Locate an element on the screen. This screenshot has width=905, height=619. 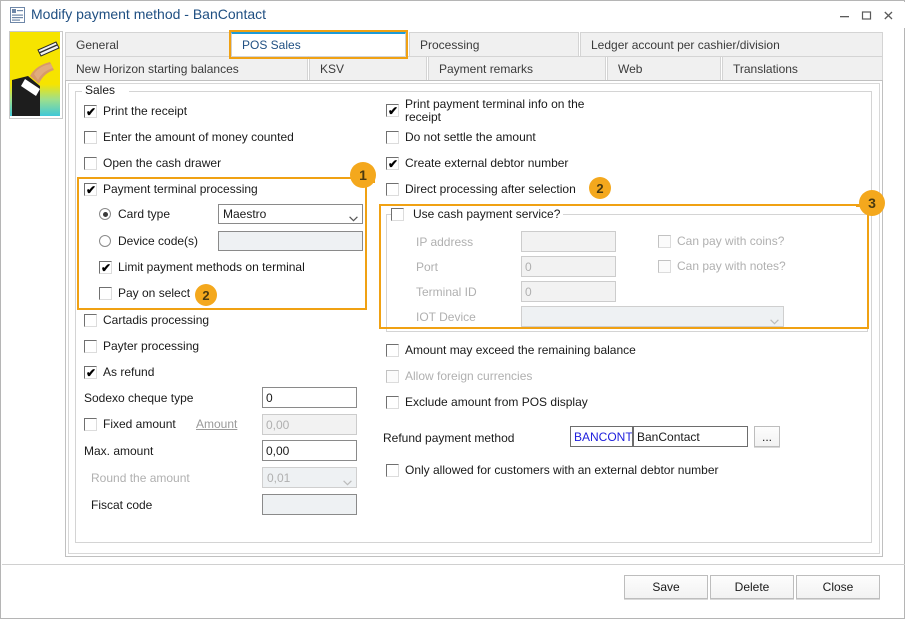
print-receipt-label: Print the receipt is located at coordinates (145, 111).